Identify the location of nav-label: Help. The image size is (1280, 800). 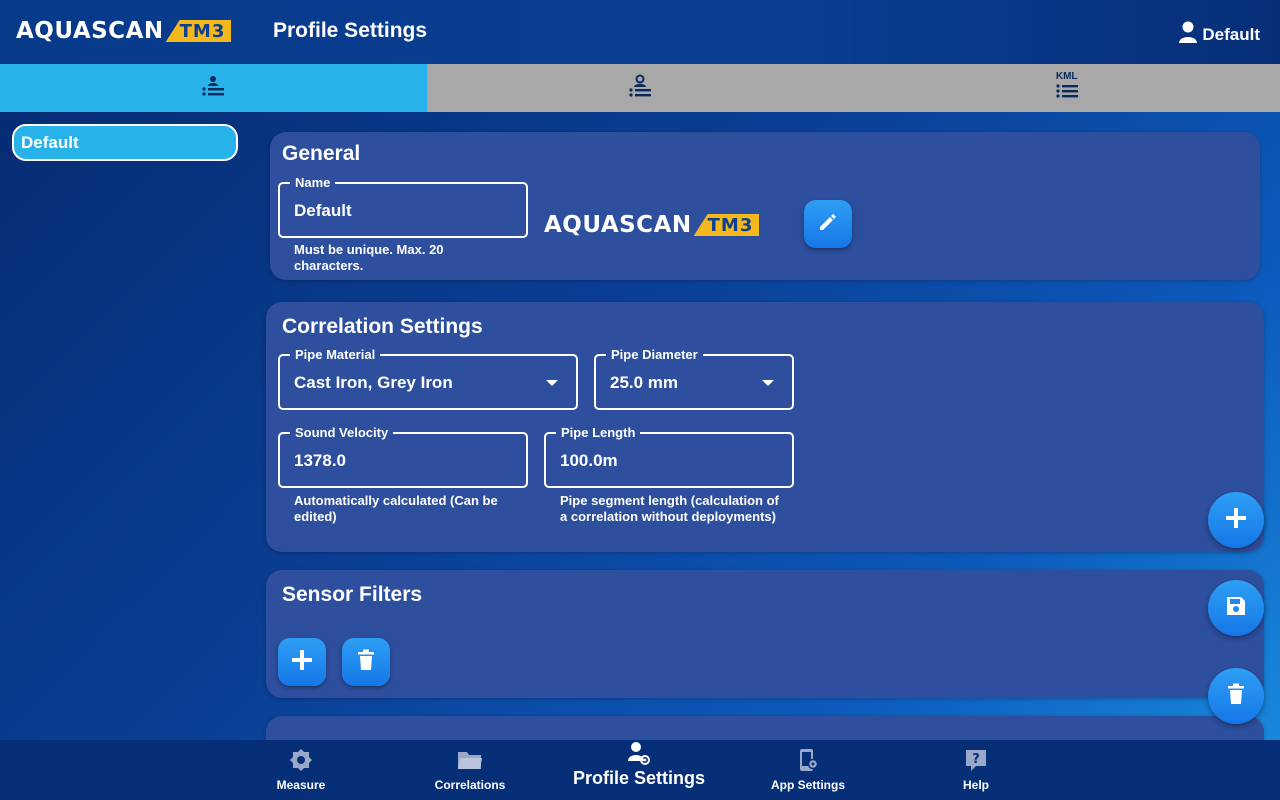
(975, 785).